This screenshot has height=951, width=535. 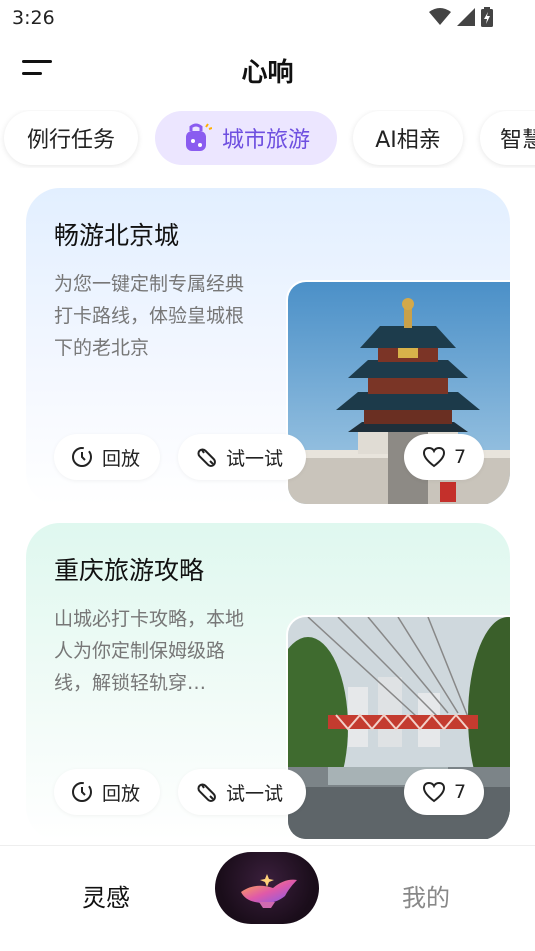 I want to click on nav-inspiration: 灵感, so click(x=106, y=895).